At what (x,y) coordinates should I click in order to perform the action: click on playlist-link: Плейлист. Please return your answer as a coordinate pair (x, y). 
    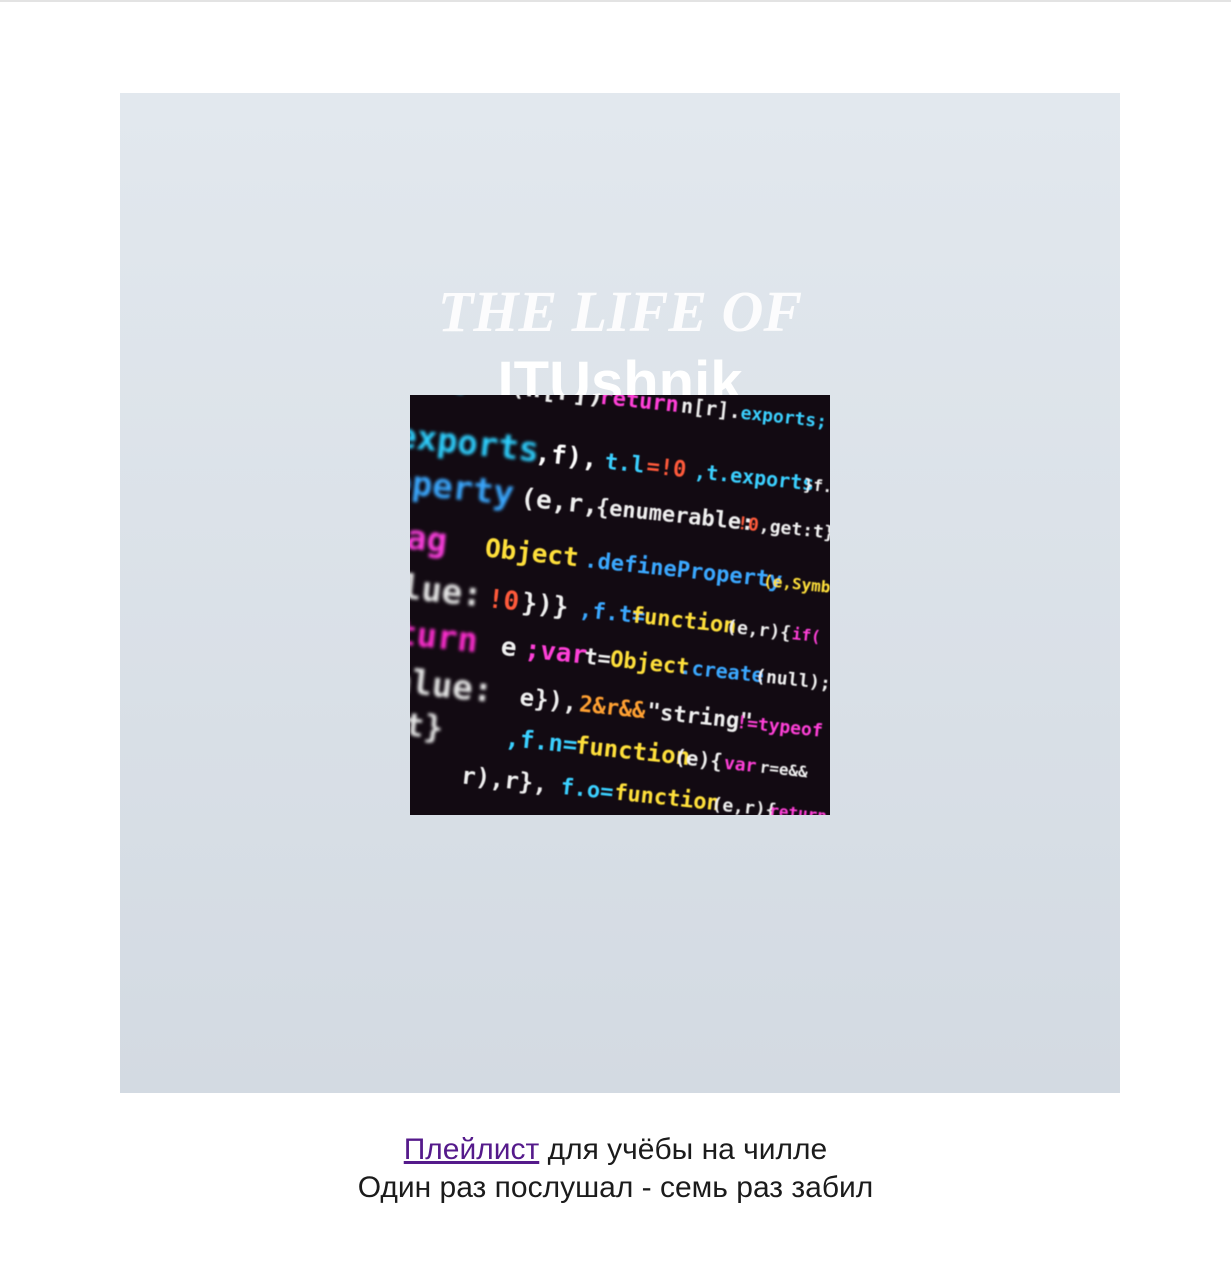
    Looking at the image, I should click on (472, 1149).